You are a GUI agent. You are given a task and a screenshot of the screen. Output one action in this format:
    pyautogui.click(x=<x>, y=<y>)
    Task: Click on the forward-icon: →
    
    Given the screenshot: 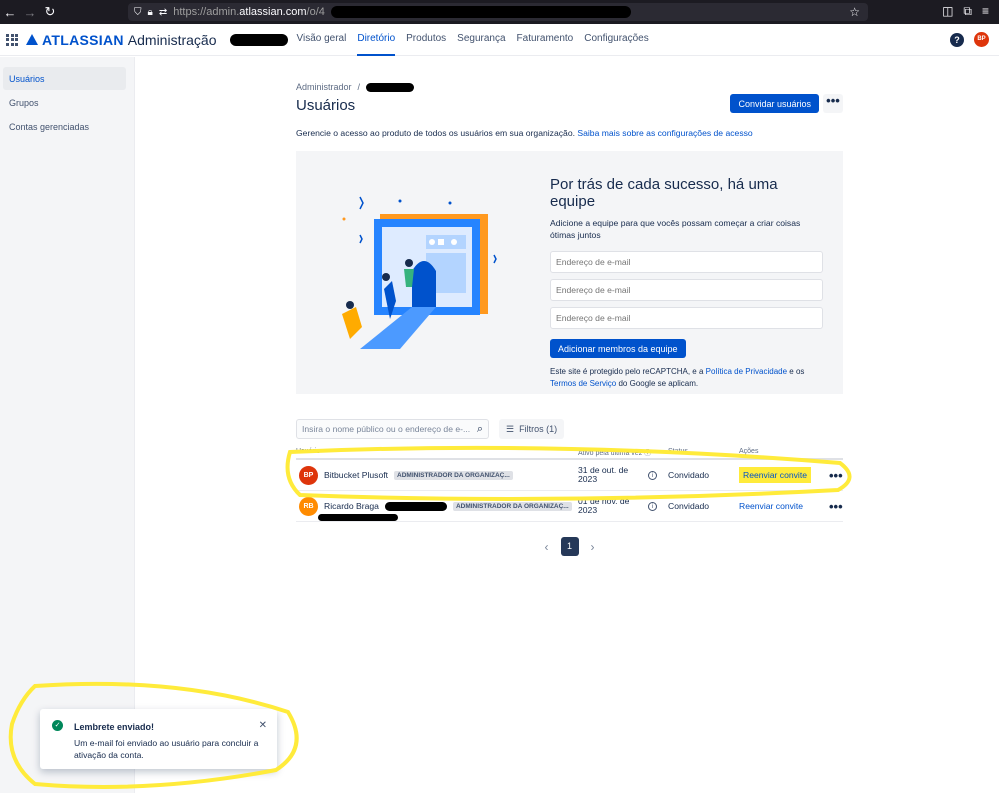 What is the action you would take?
    pyautogui.click(x=30, y=12)
    